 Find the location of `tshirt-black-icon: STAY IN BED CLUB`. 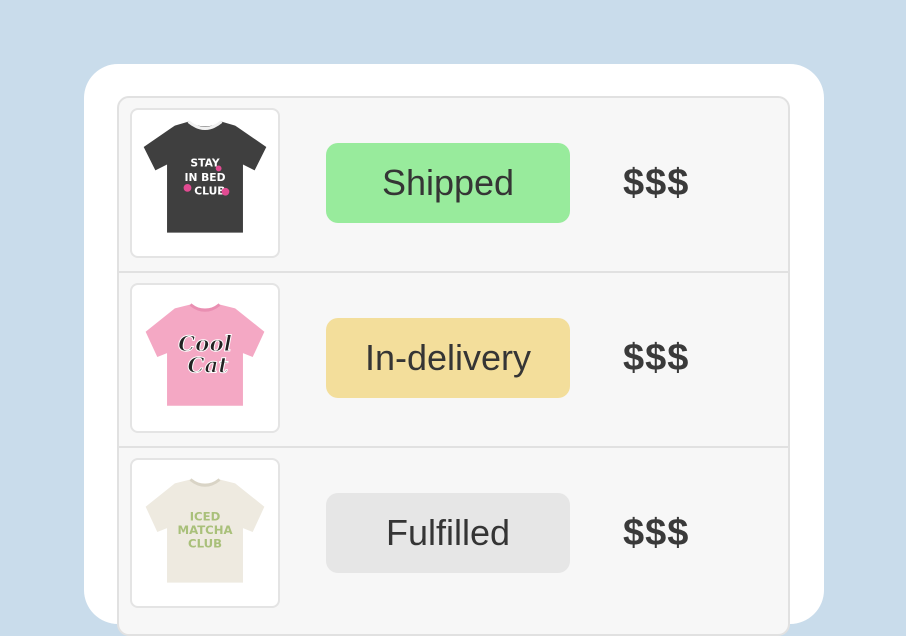

tshirt-black-icon: STAY IN BED CLUB is located at coordinates (205, 176).